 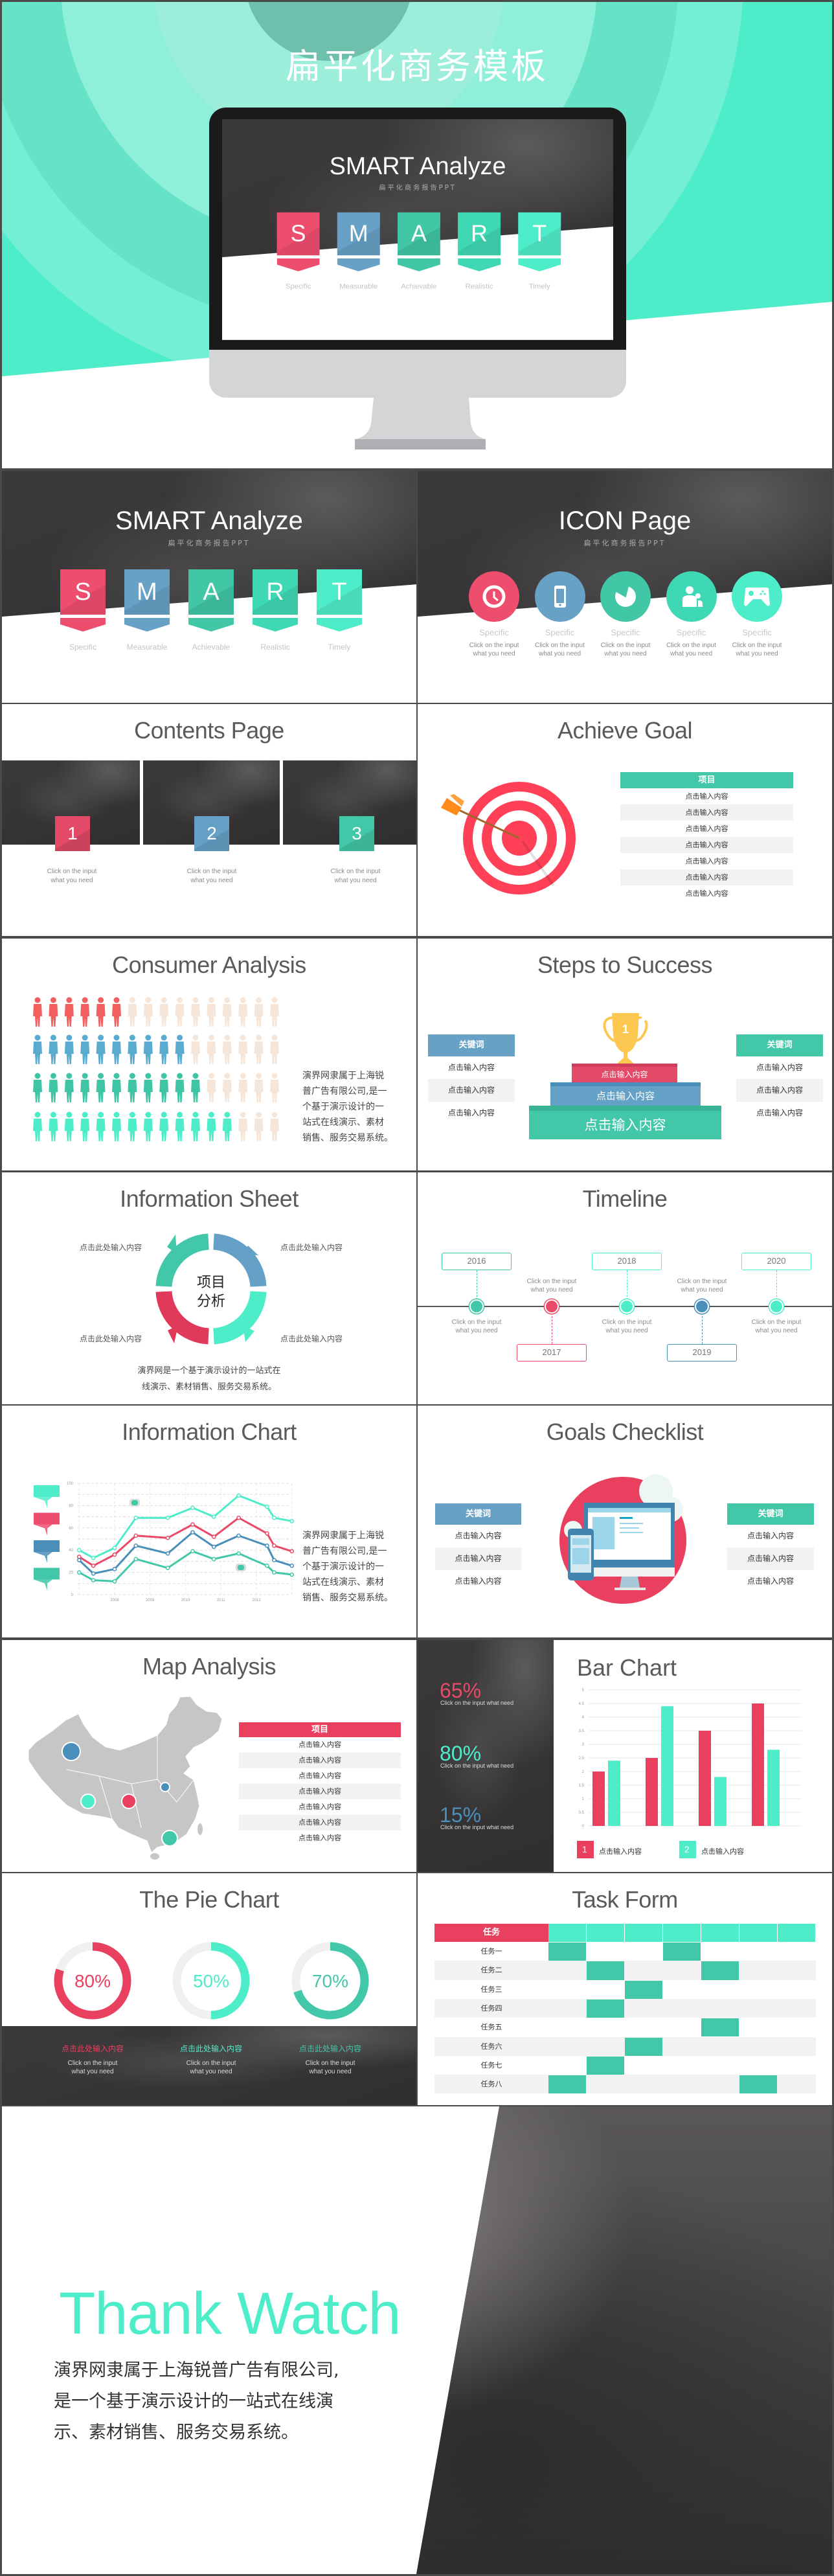 I want to click on timeline-year-box: 2018, so click(x=627, y=1261).